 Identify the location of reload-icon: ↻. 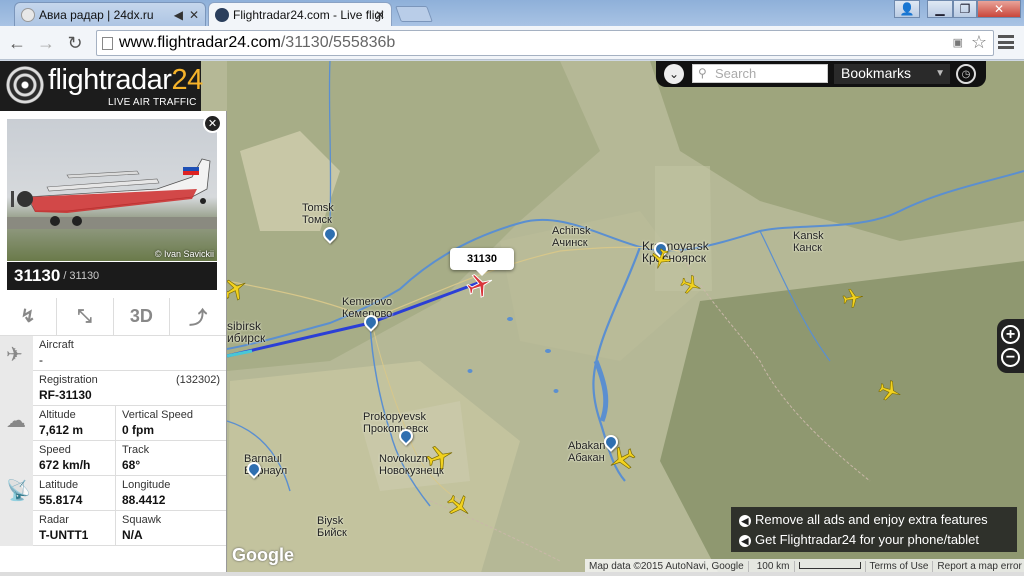
(75, 43).